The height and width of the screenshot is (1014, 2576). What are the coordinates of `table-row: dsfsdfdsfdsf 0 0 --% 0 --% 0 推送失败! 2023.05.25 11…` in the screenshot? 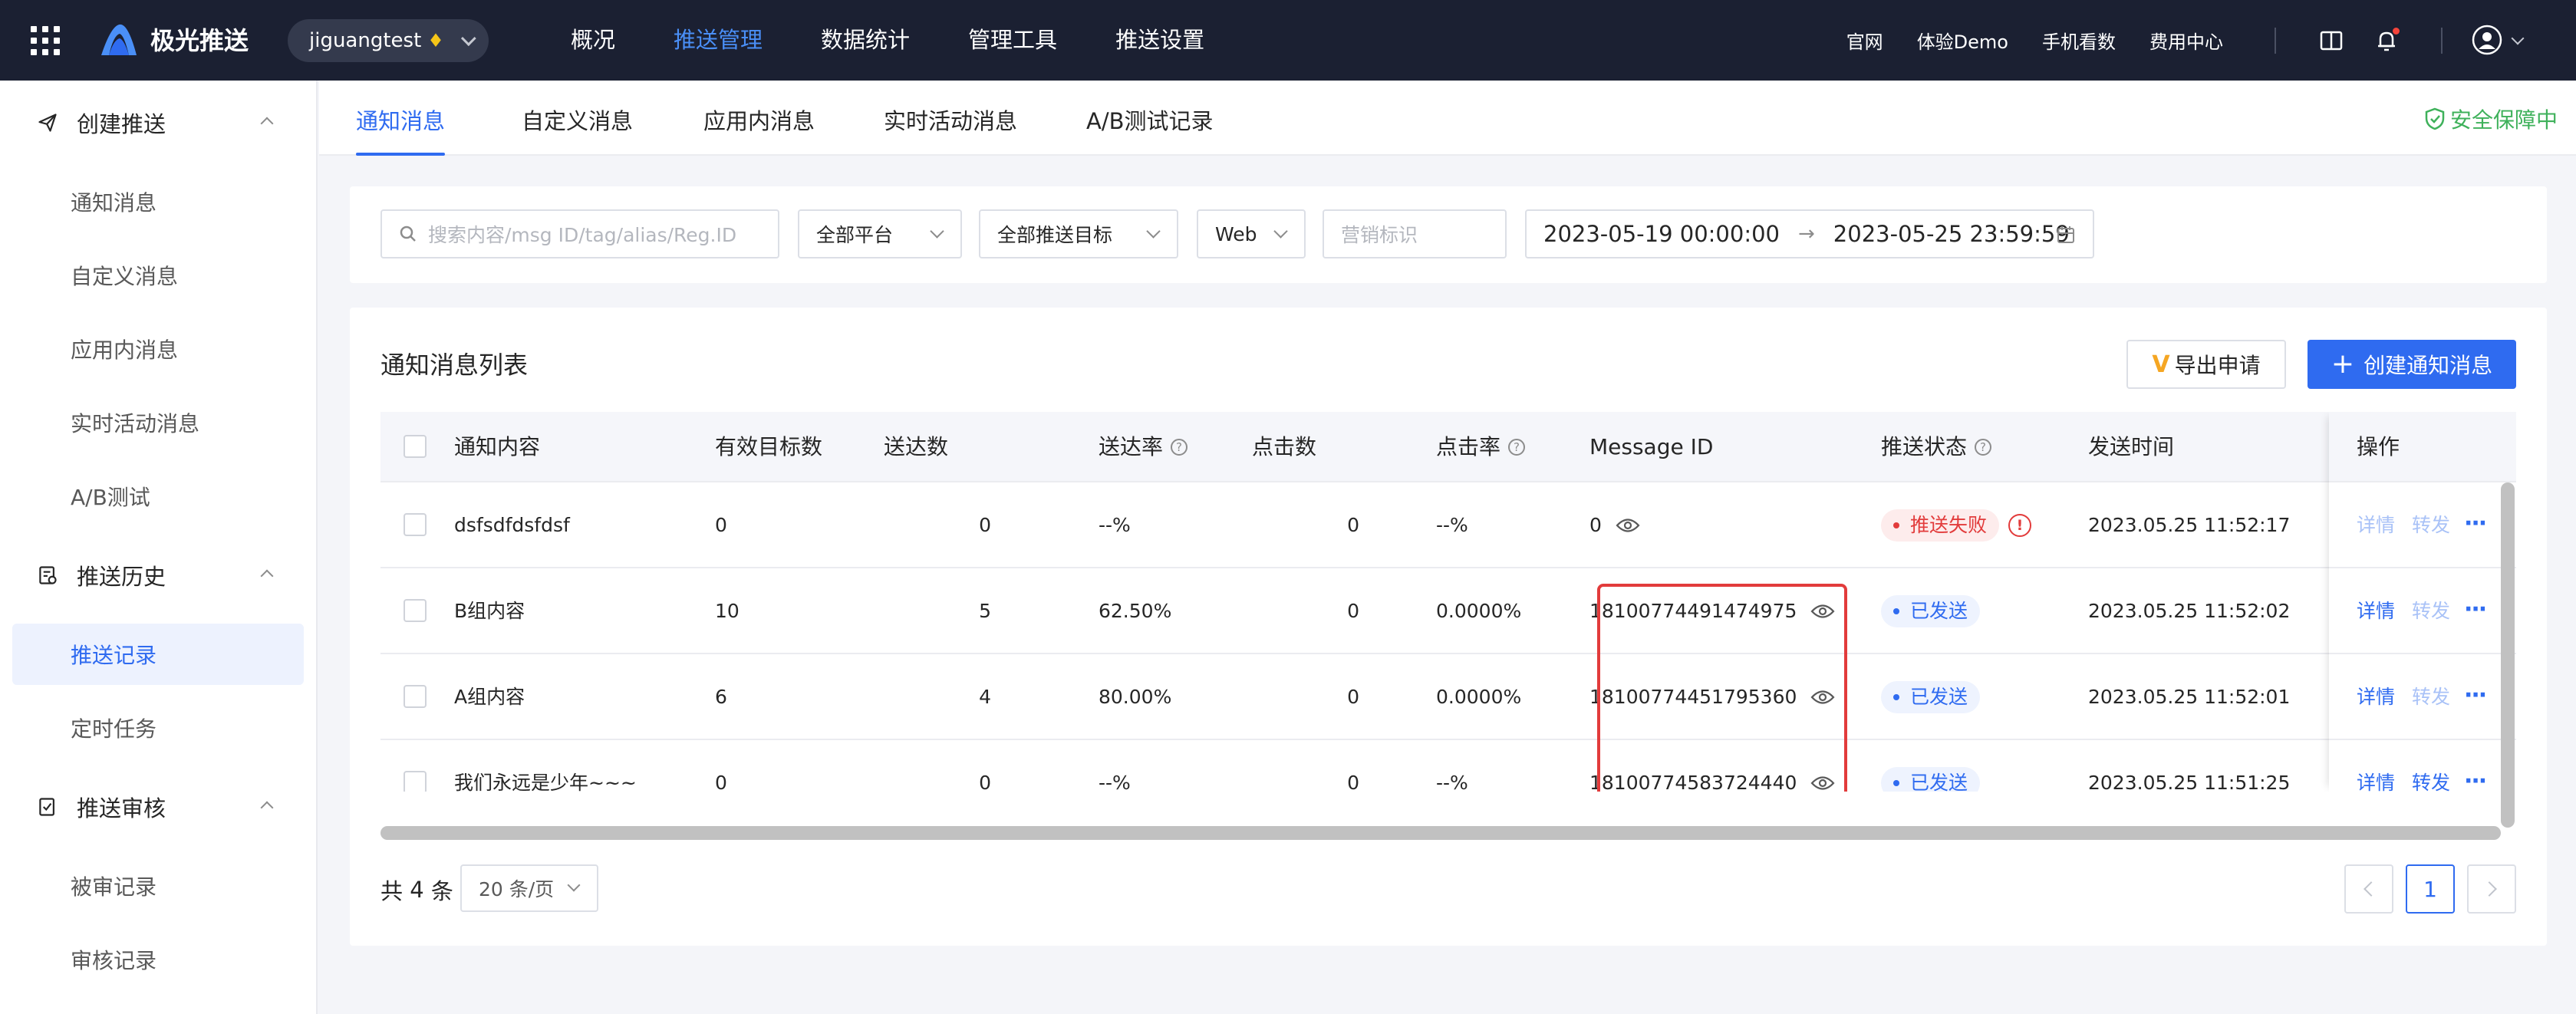 It's located at (1448, 525).